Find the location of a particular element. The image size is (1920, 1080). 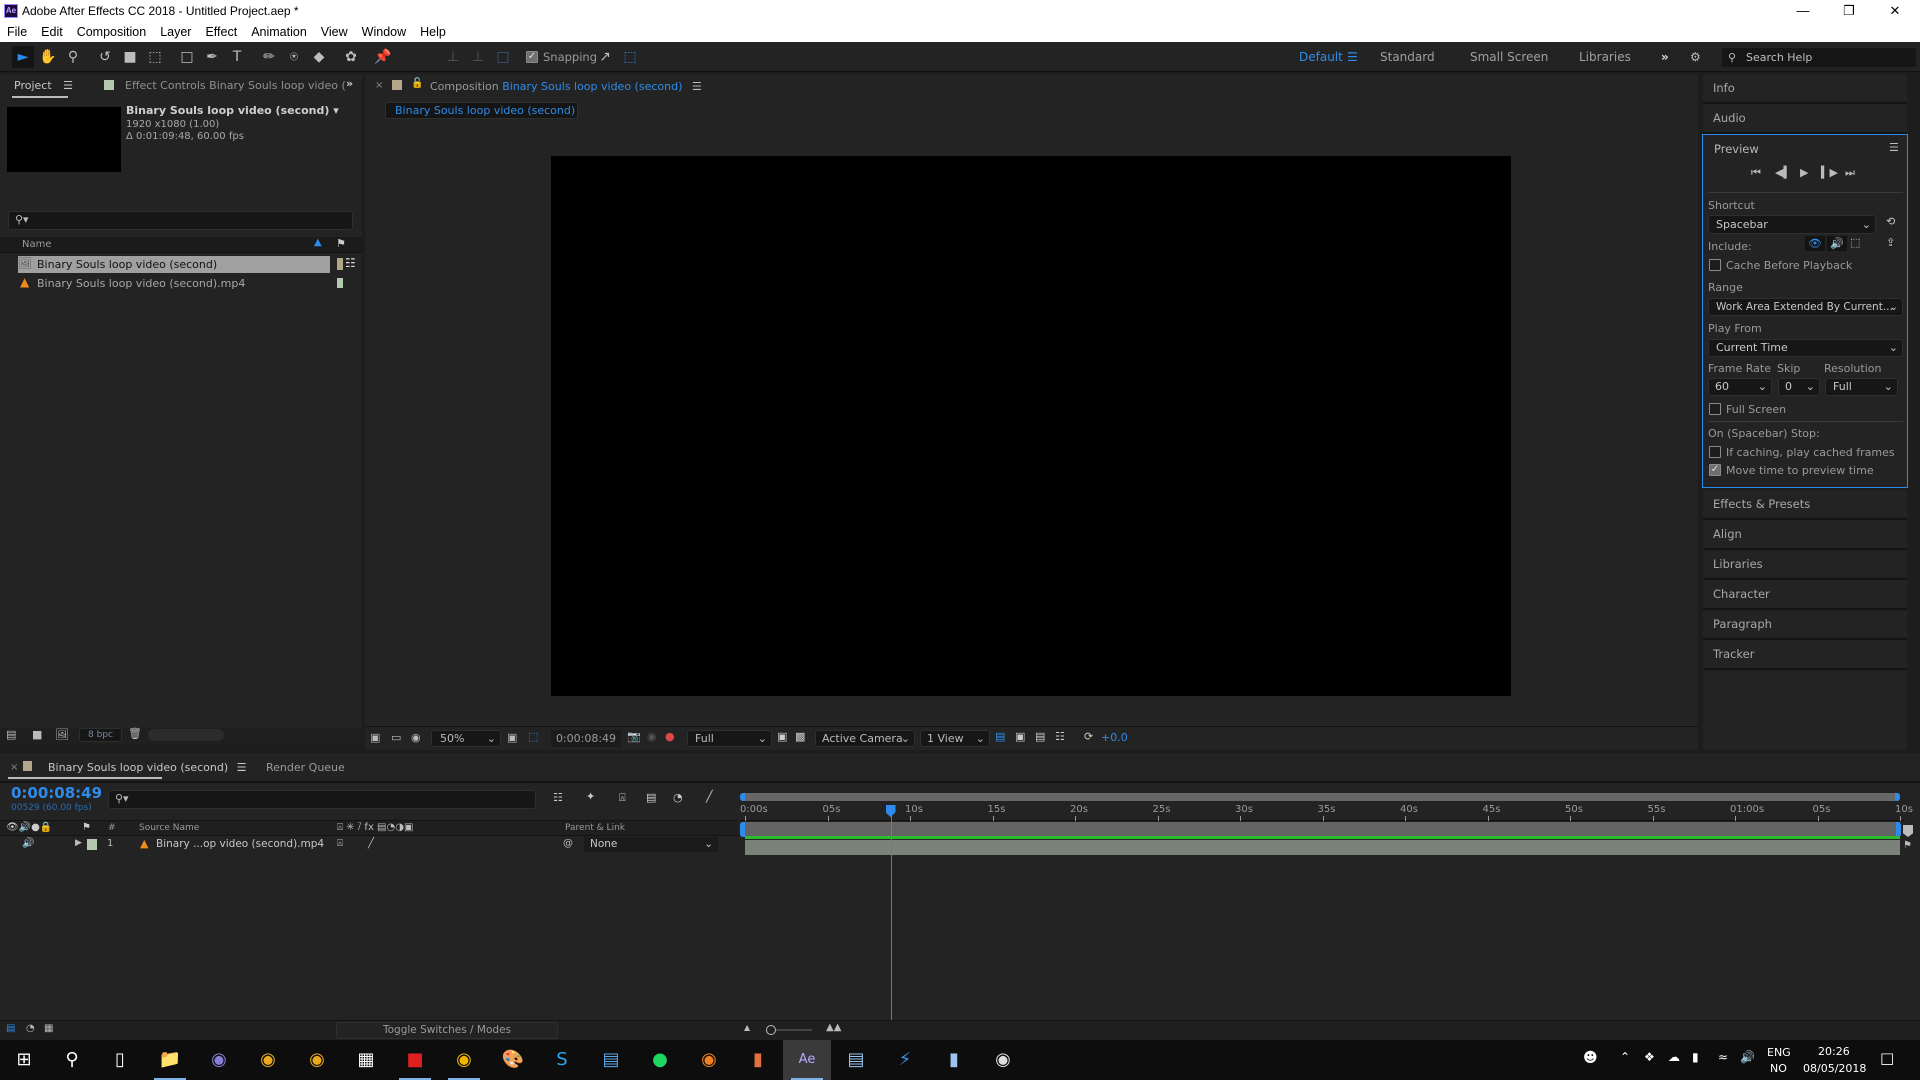

panel-libraries: Libraries is located at coordinates (1805, 565).